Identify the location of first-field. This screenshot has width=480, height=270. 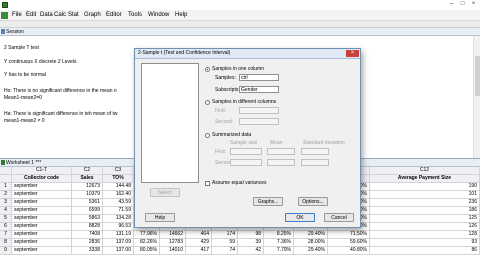
(259, 110).